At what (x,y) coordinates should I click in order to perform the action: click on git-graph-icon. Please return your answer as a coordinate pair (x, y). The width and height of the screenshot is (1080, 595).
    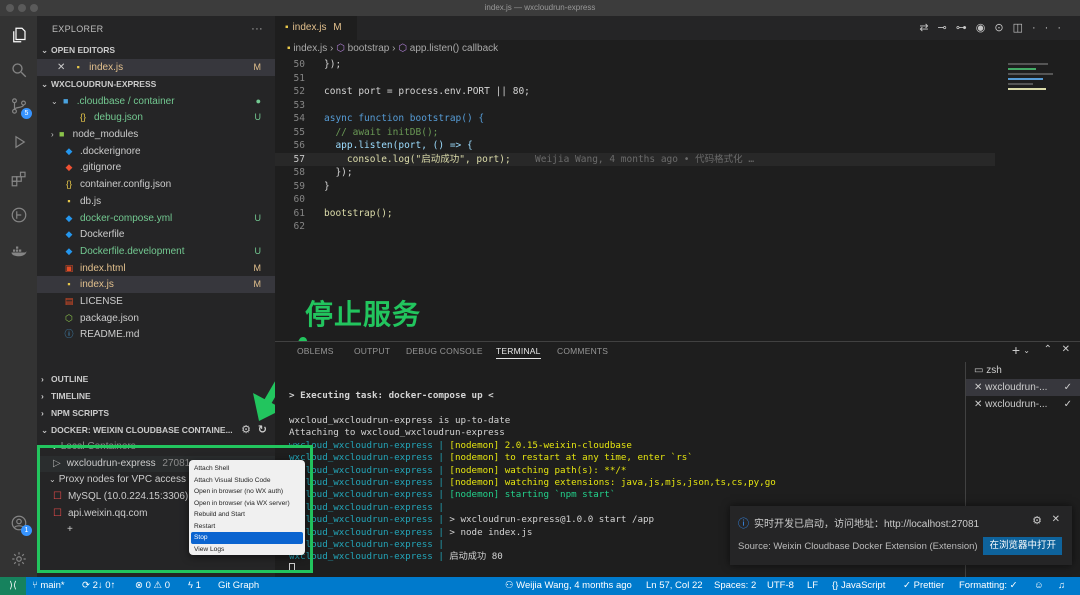
    Looking at the image, I should click on (18, 214).